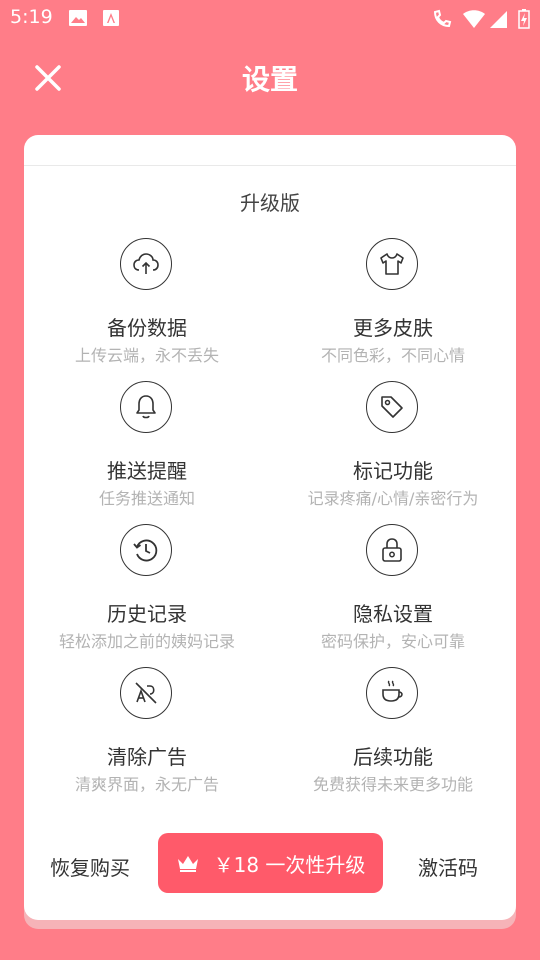  I want to click on feature-skins: 更多皮肤 不同色彩，不同心情, so click(393, 308).